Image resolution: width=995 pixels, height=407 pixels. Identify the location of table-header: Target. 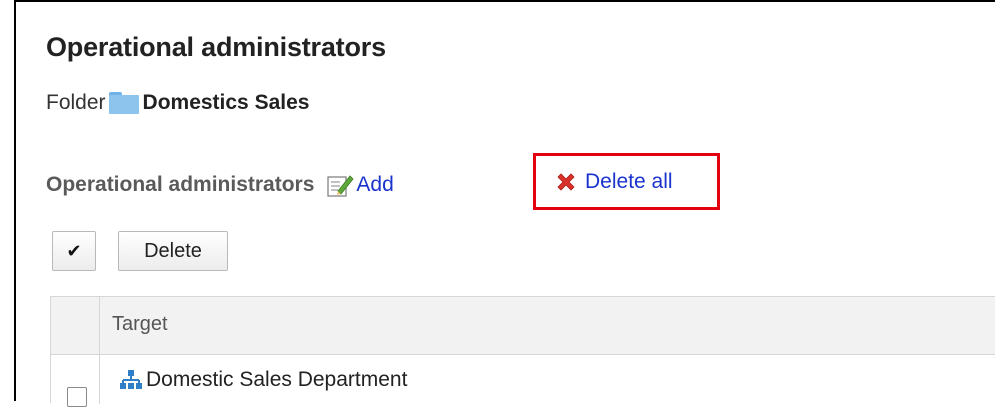
(523, 326).